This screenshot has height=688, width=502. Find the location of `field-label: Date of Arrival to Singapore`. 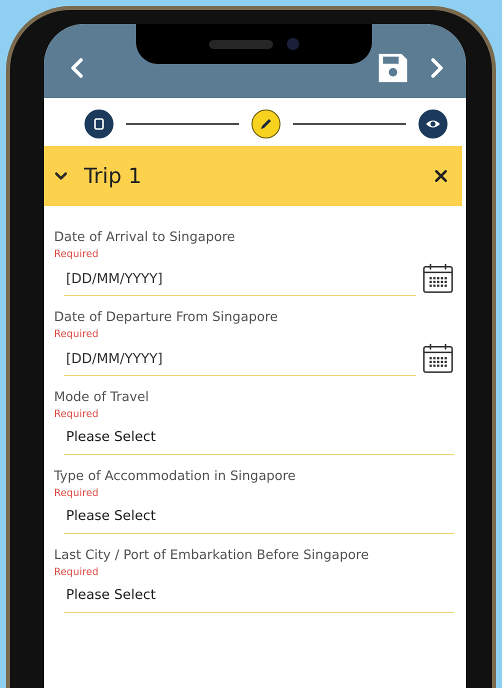

field-label: Date of Arrival to Singapore is located at coordinates (145, 238).